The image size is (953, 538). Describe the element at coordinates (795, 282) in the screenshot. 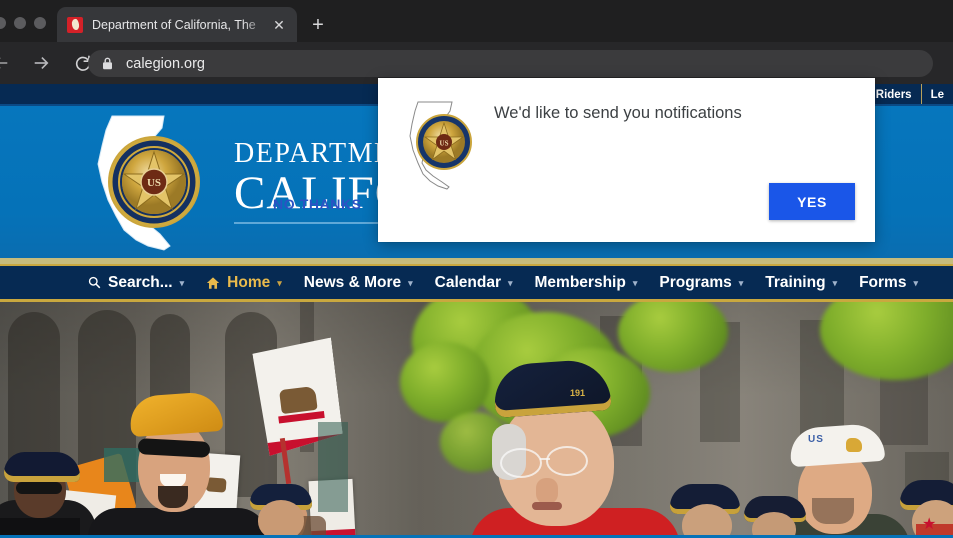

I see `nav-label-training: Training` at that location.